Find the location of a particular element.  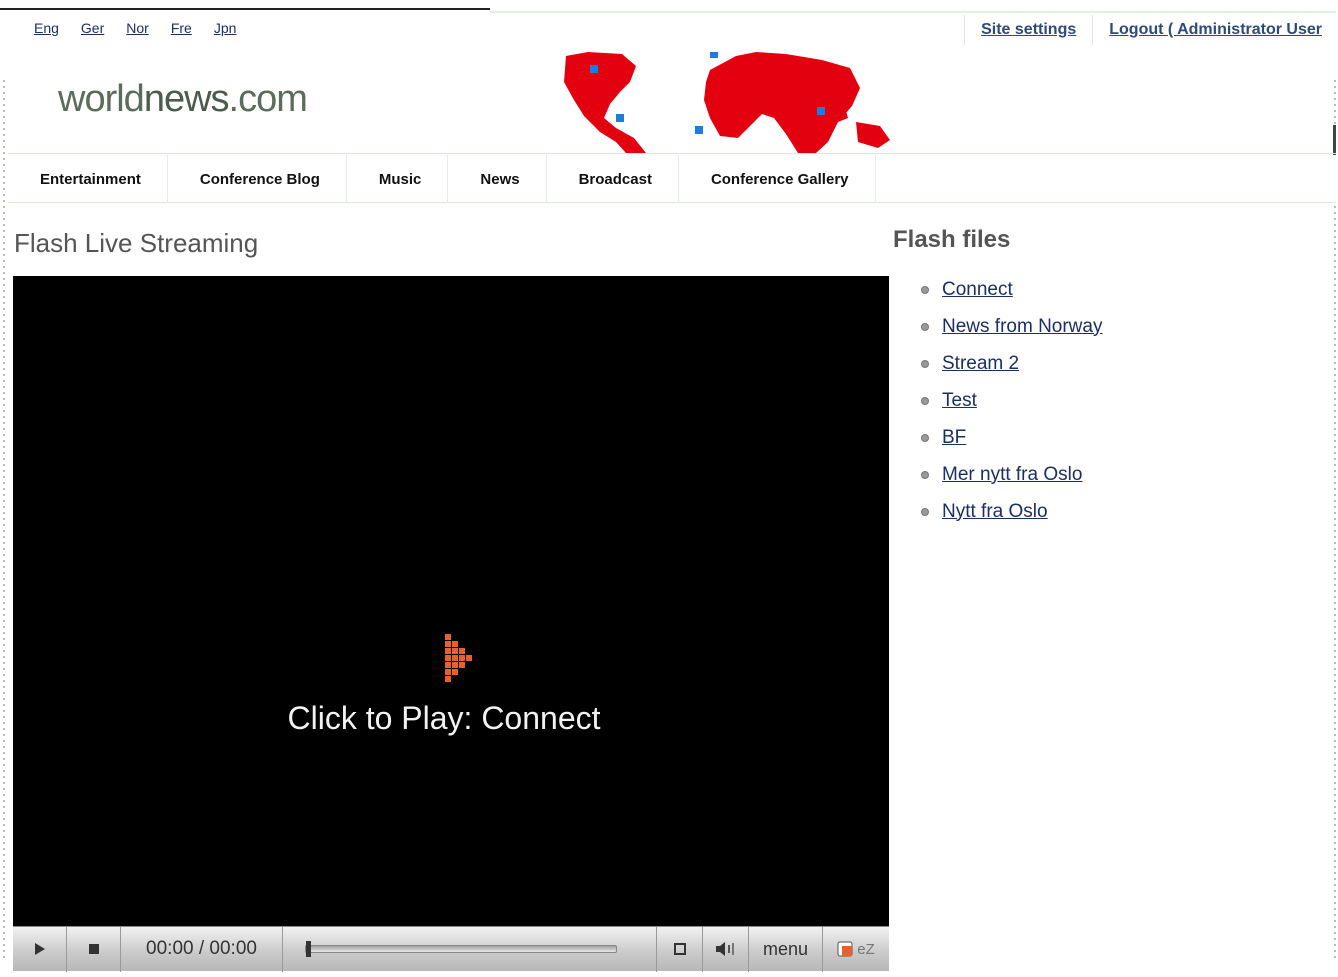

file-link-connect: Connect is located at coordinates (977, 290).